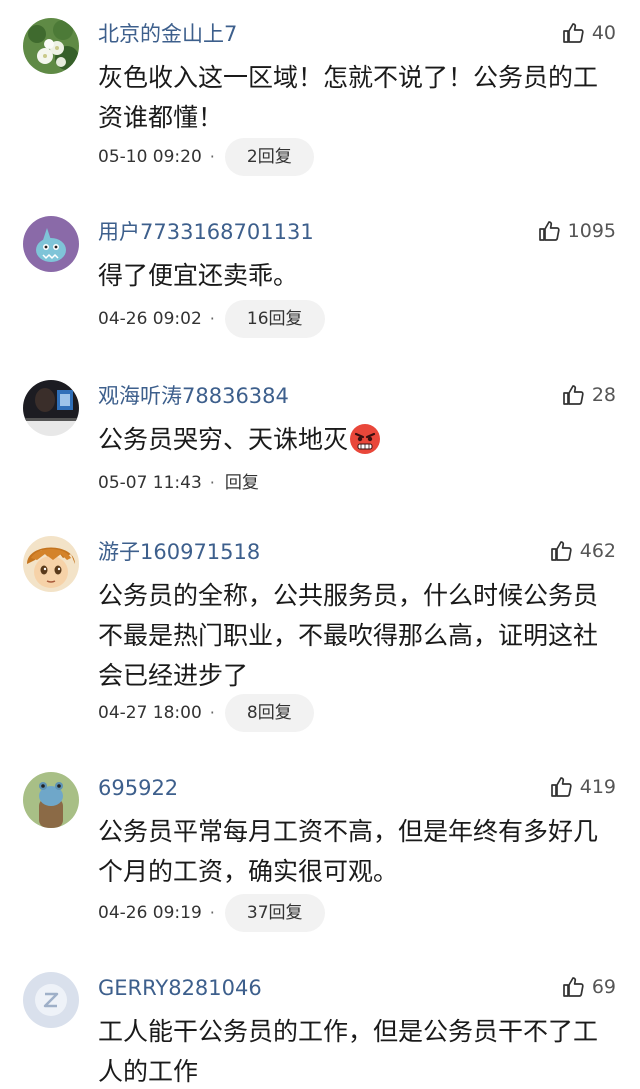 This screenshot has height=1089, width=640. What do you see at coordinates (150, 483) in the screenshot?
I see `timestamp: 05-07 11:43` at bounding box center [150, 483].